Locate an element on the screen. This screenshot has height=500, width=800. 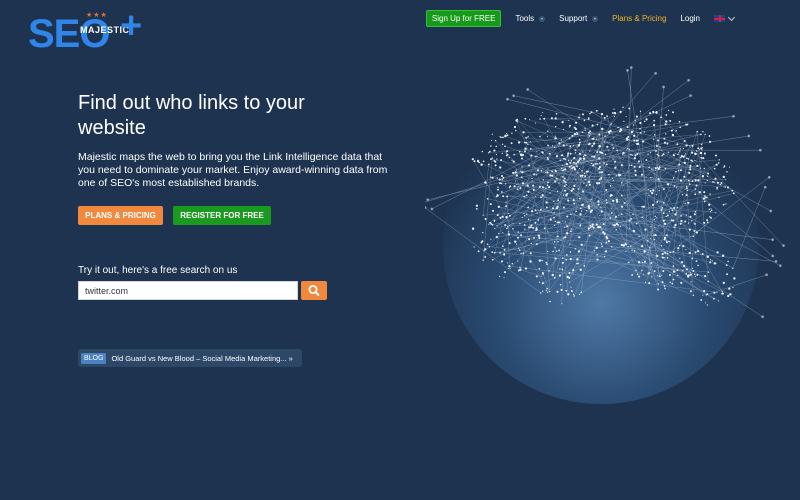
logo: SEO ★★★ MAJESTIC + is located at coordinates (88, 31).